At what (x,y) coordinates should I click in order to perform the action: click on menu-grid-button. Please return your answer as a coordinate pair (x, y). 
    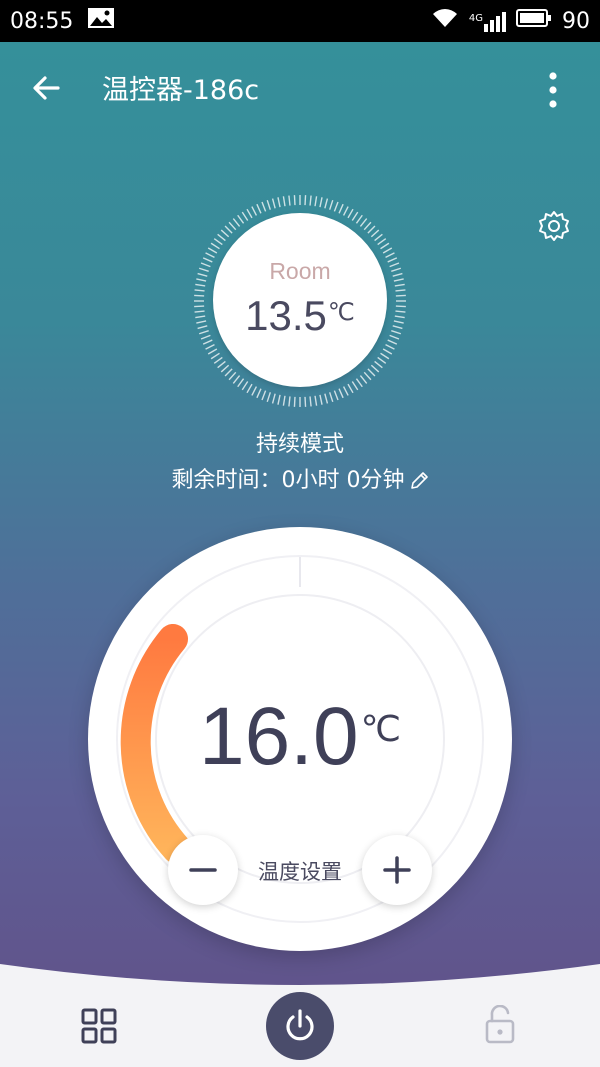
    Looking at the image, I should click on (99, 1026).